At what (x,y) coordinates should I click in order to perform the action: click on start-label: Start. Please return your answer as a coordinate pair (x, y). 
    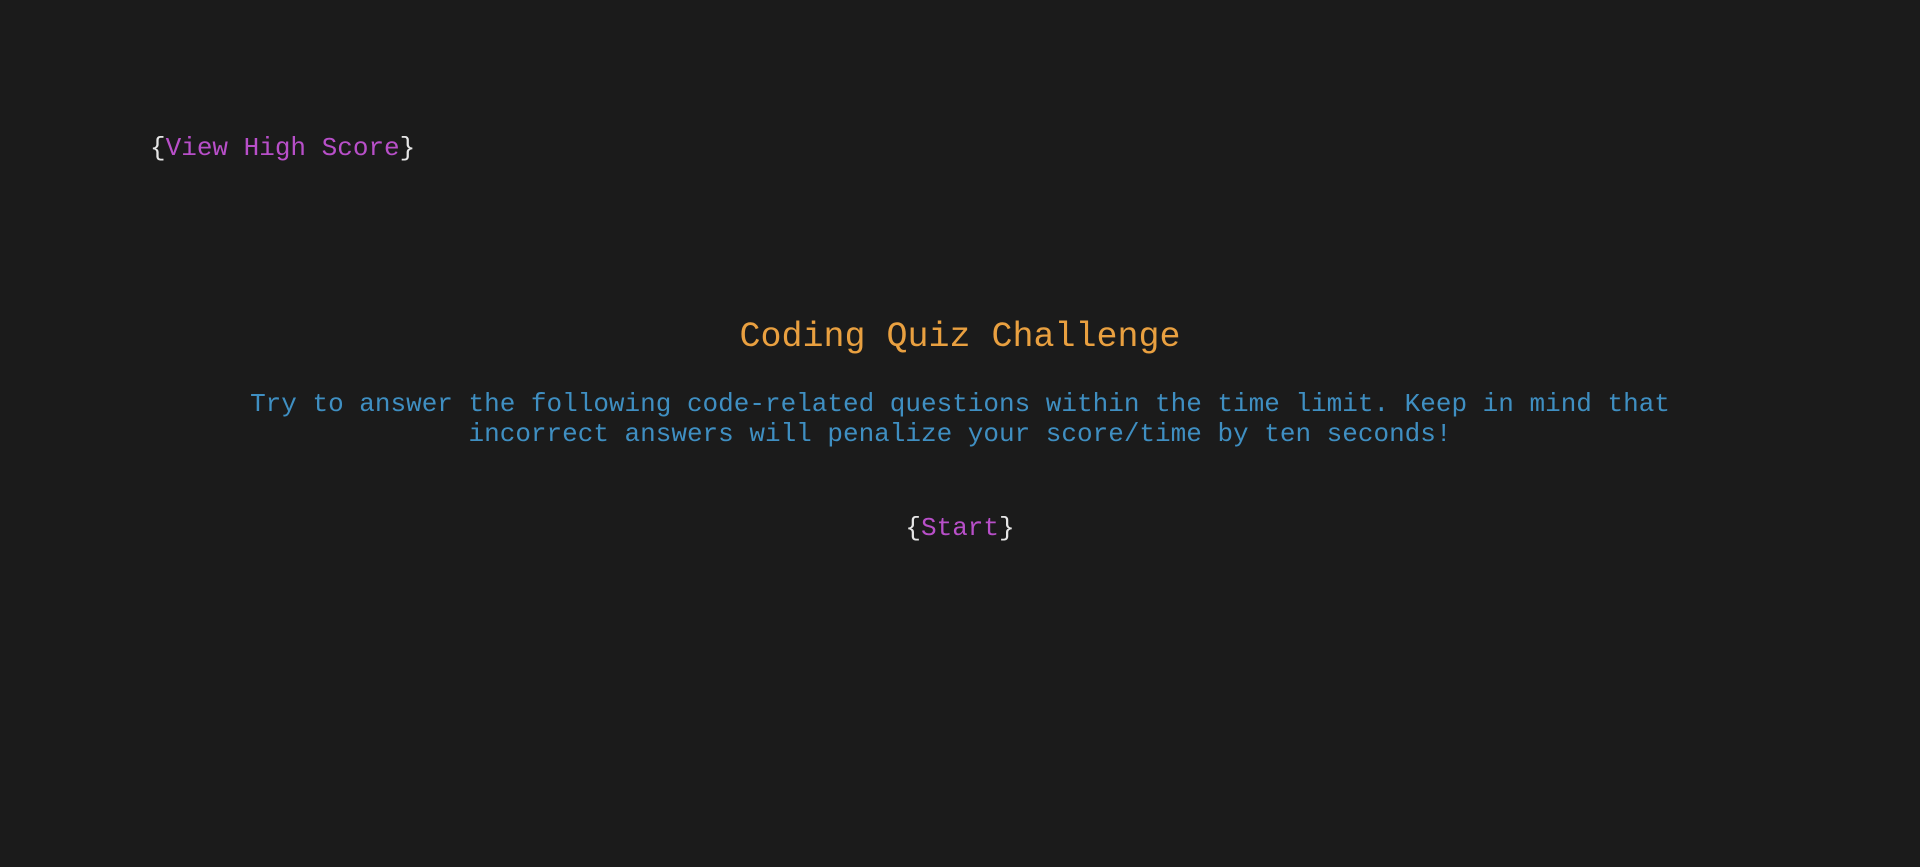
    Looking at the image, I should click on (959, 528).